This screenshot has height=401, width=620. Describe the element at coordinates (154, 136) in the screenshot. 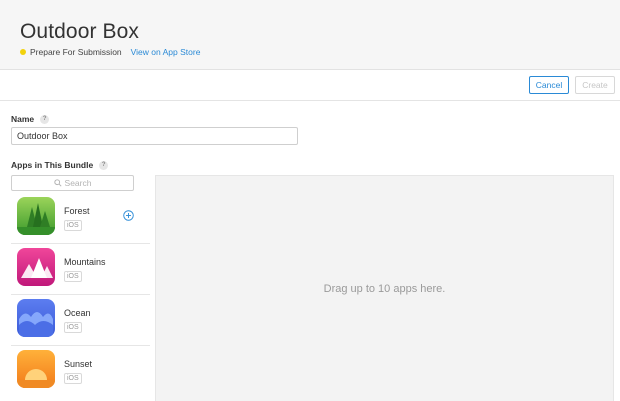

I see `bundle-name-input` at that location.